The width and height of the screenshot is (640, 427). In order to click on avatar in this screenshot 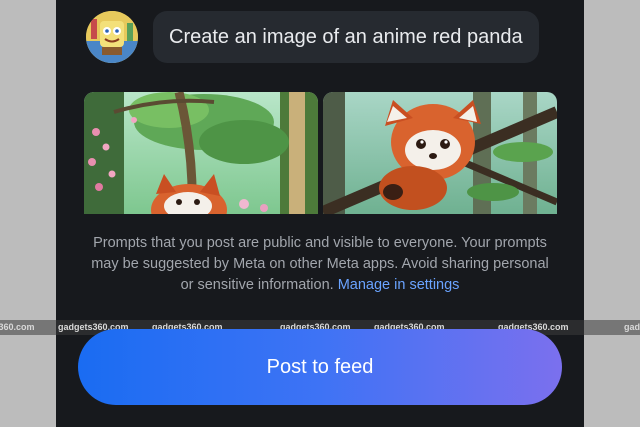, I will do `click(112, 37)`.